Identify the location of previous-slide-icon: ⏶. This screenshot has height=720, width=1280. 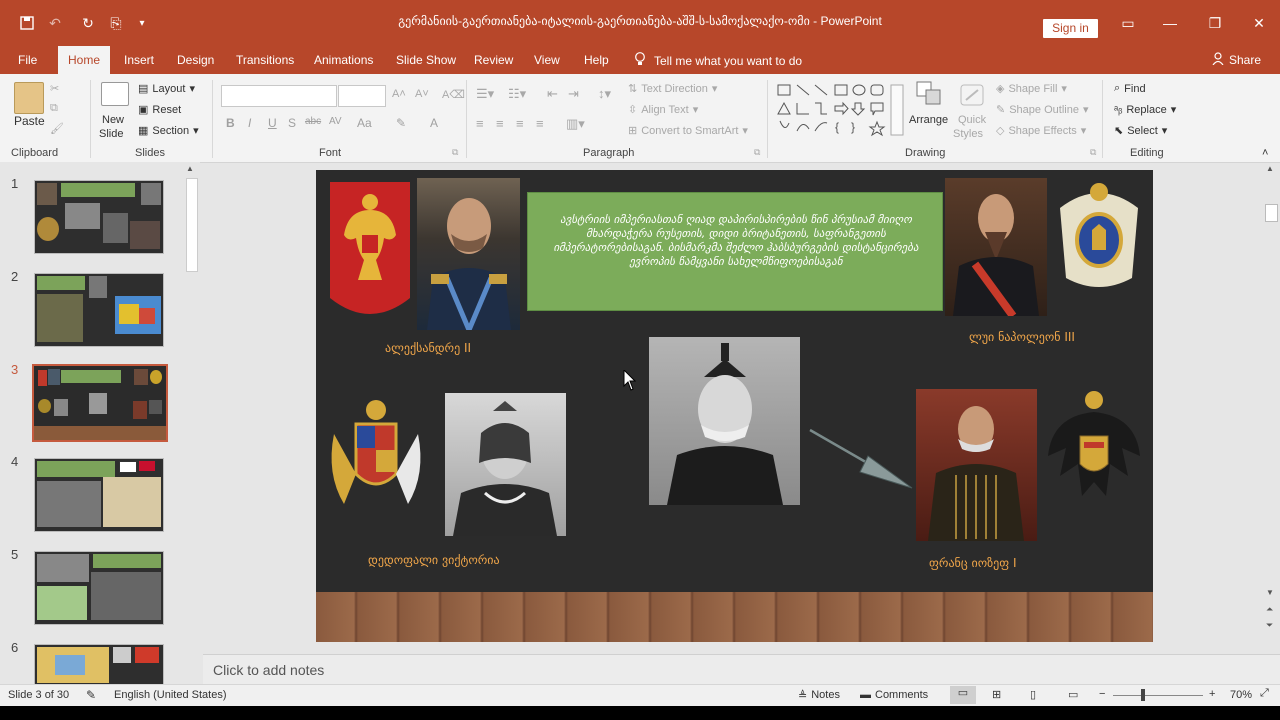
(1269, 609).